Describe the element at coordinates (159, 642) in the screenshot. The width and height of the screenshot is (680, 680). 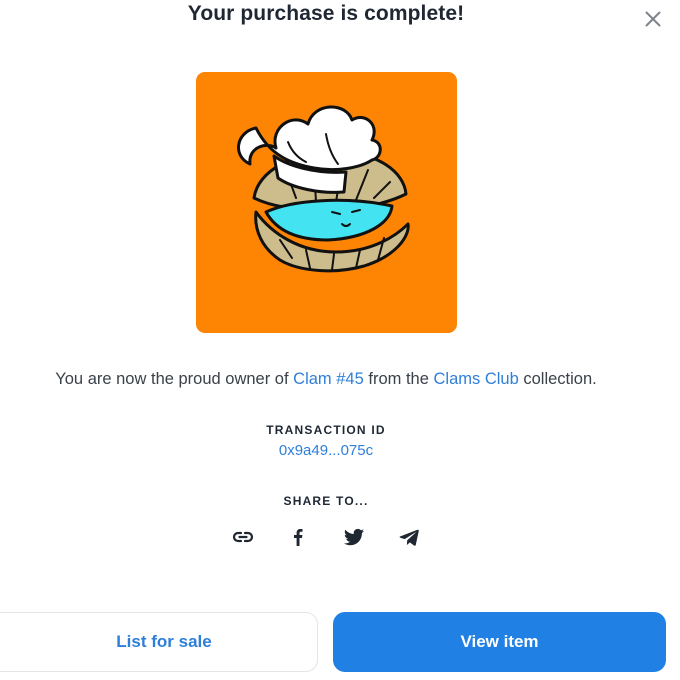
I see `list-for-sale-button: List for sale` at that location.